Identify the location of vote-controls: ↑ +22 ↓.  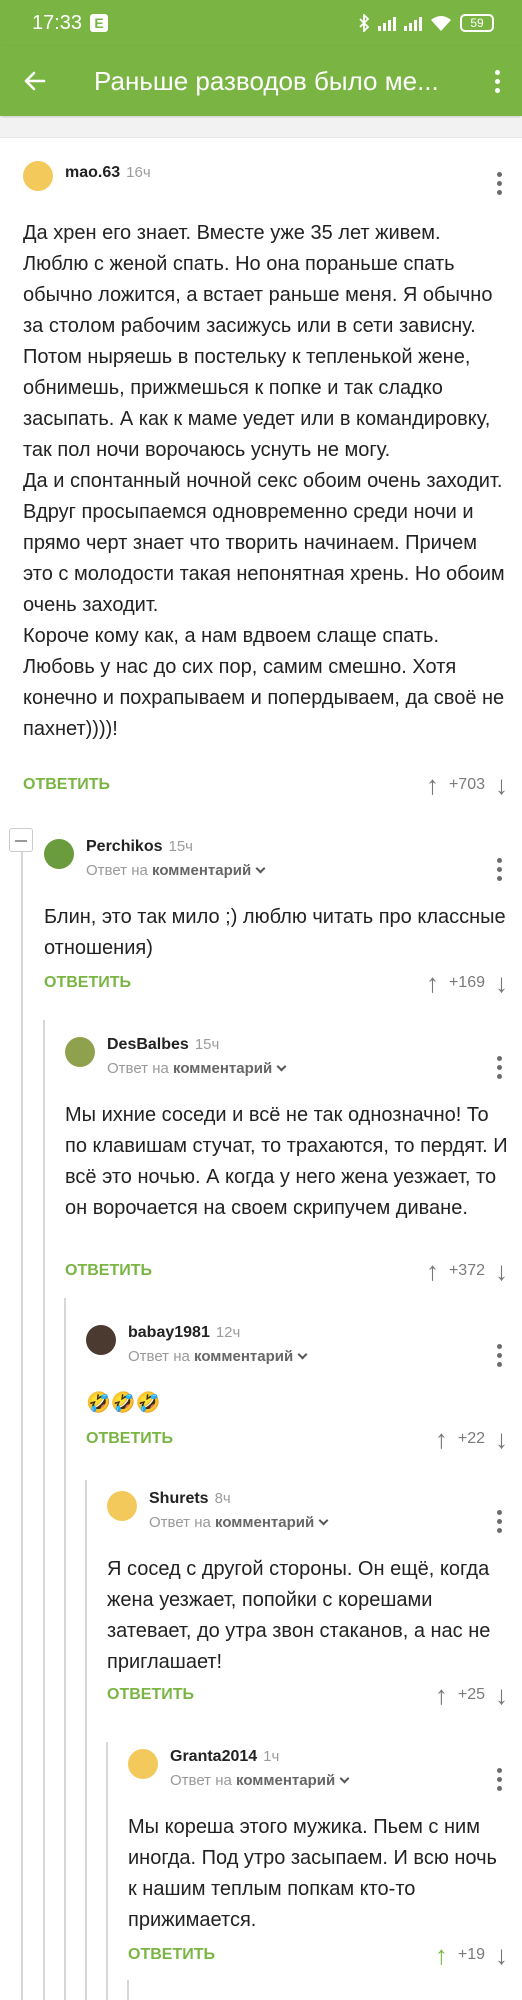
(471, 1439).